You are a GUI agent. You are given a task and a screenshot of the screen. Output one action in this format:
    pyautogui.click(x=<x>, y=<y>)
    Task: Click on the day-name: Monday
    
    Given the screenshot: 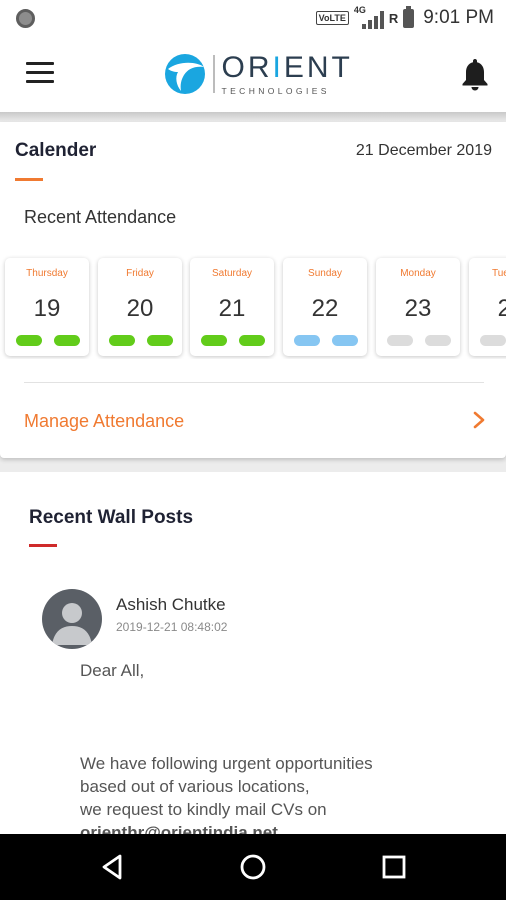 What is the action you would take?
    pyautogui.click(x=418, y=273)
    